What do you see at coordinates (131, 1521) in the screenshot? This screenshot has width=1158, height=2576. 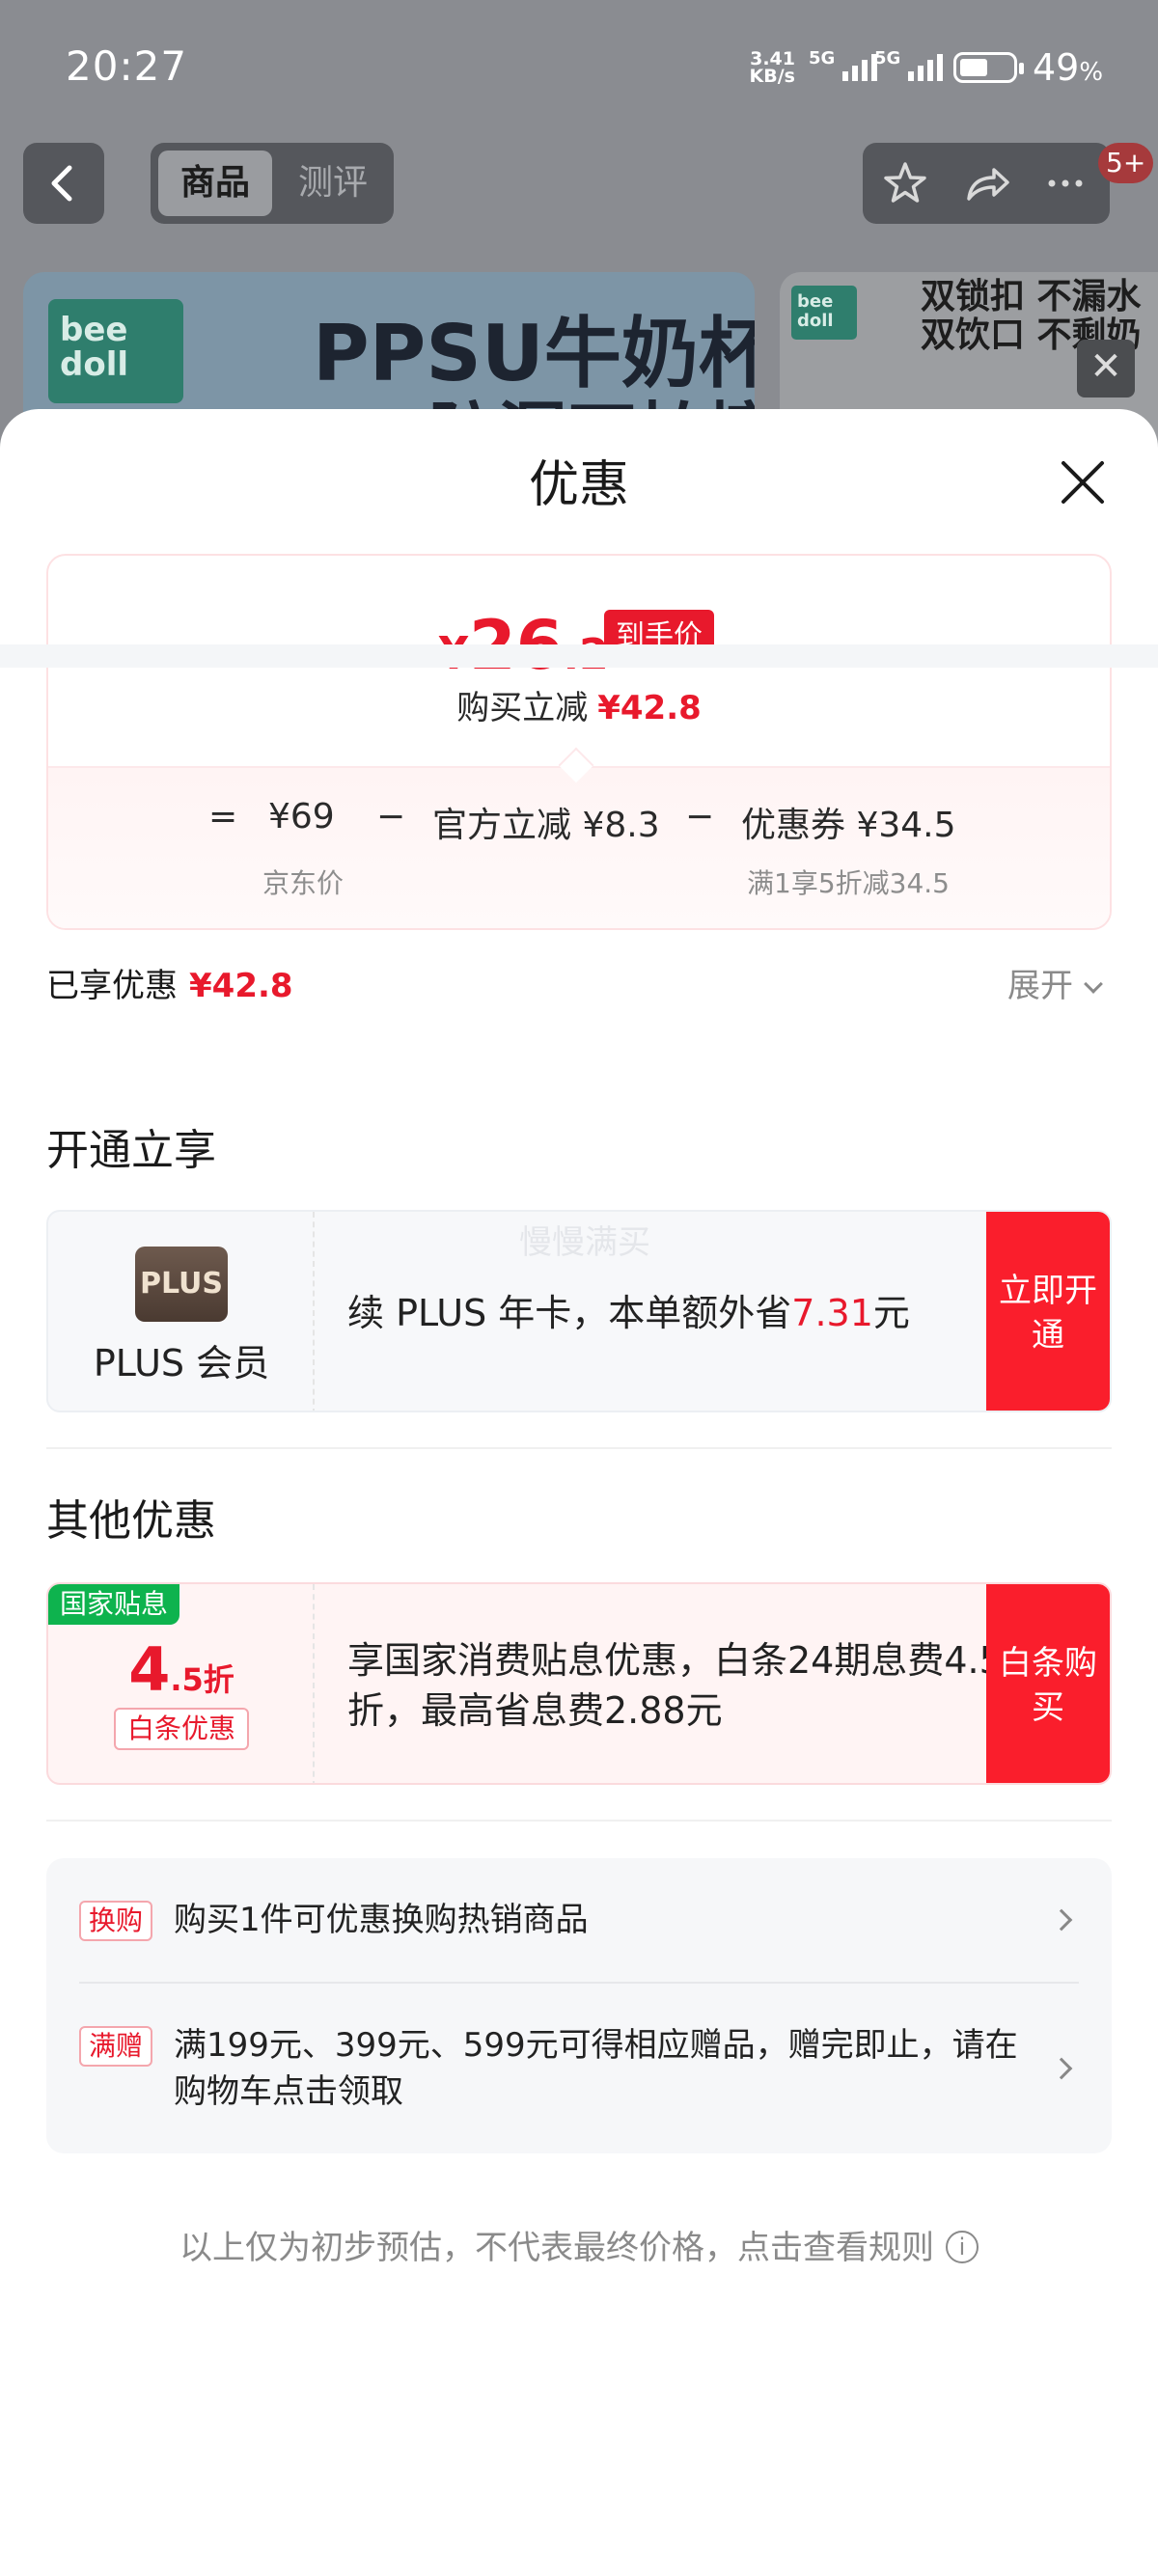 I see `other-section-title: 其他优惠` at bounding box center [131, 1521].